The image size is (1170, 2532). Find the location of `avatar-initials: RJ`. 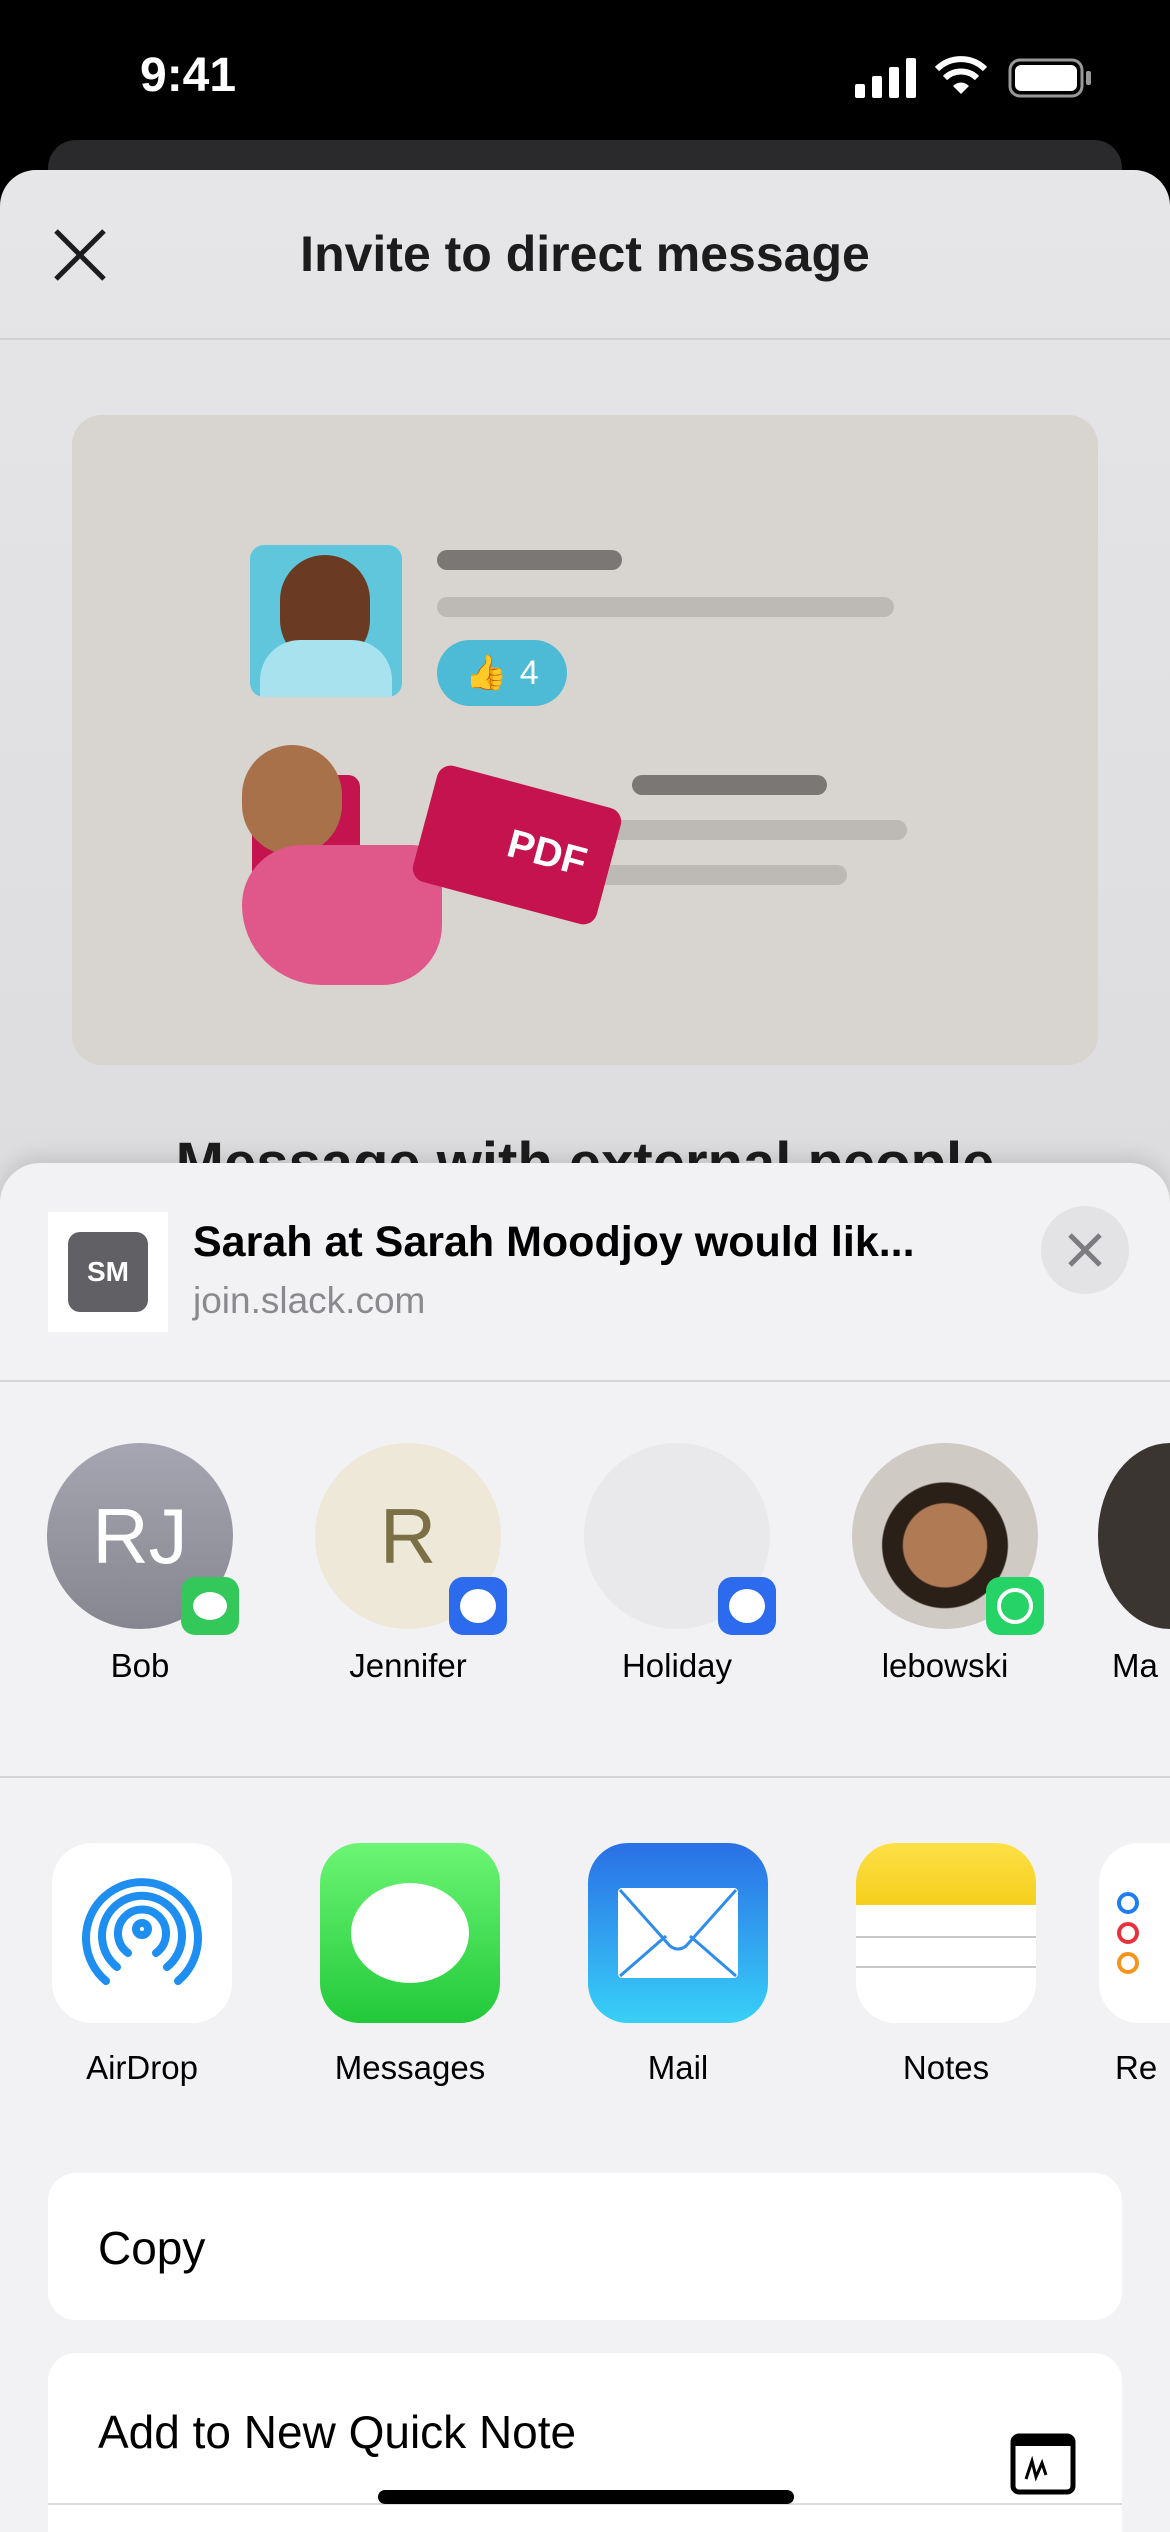

avatar-initials: RJ is located at coordinates (140, 1535).